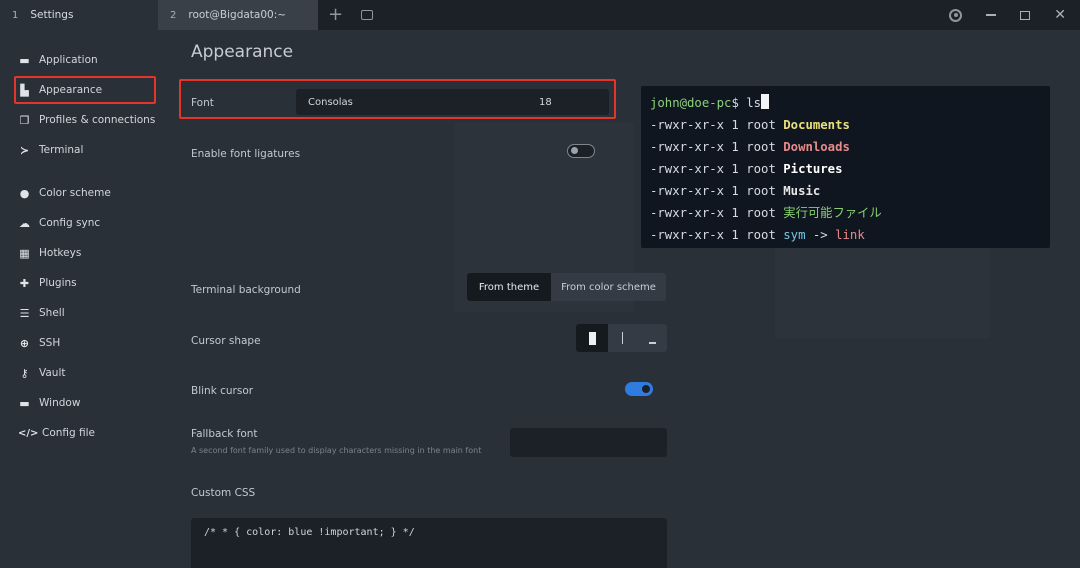  I want to click on sidebar-item-profiles: ❐ Profiles & connections, so click(87, 120).